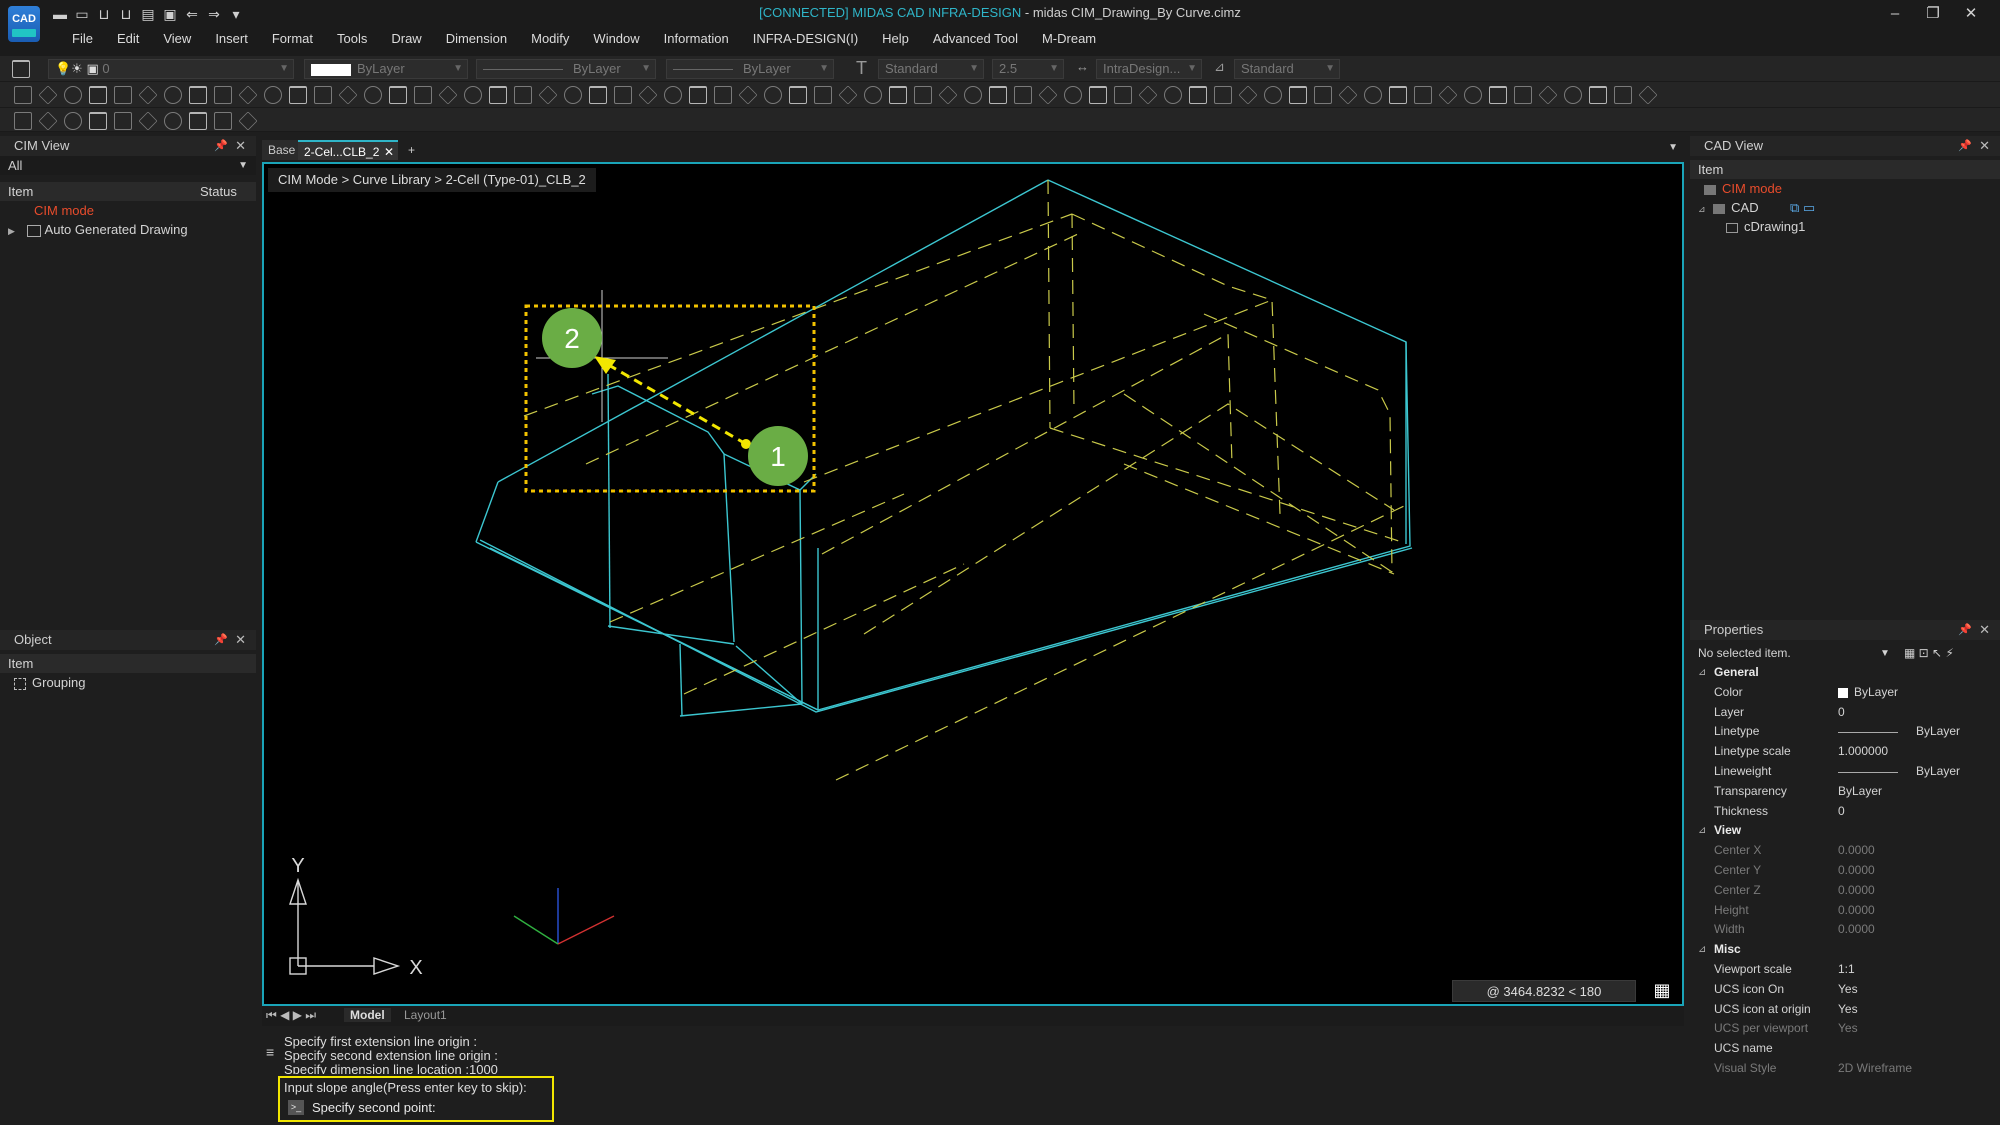 The width and height of the screenshot is (2000, 1125). Describe the element at coordinates (861, 68) in the screenshot. I see `text-style-icon: T` at that location.